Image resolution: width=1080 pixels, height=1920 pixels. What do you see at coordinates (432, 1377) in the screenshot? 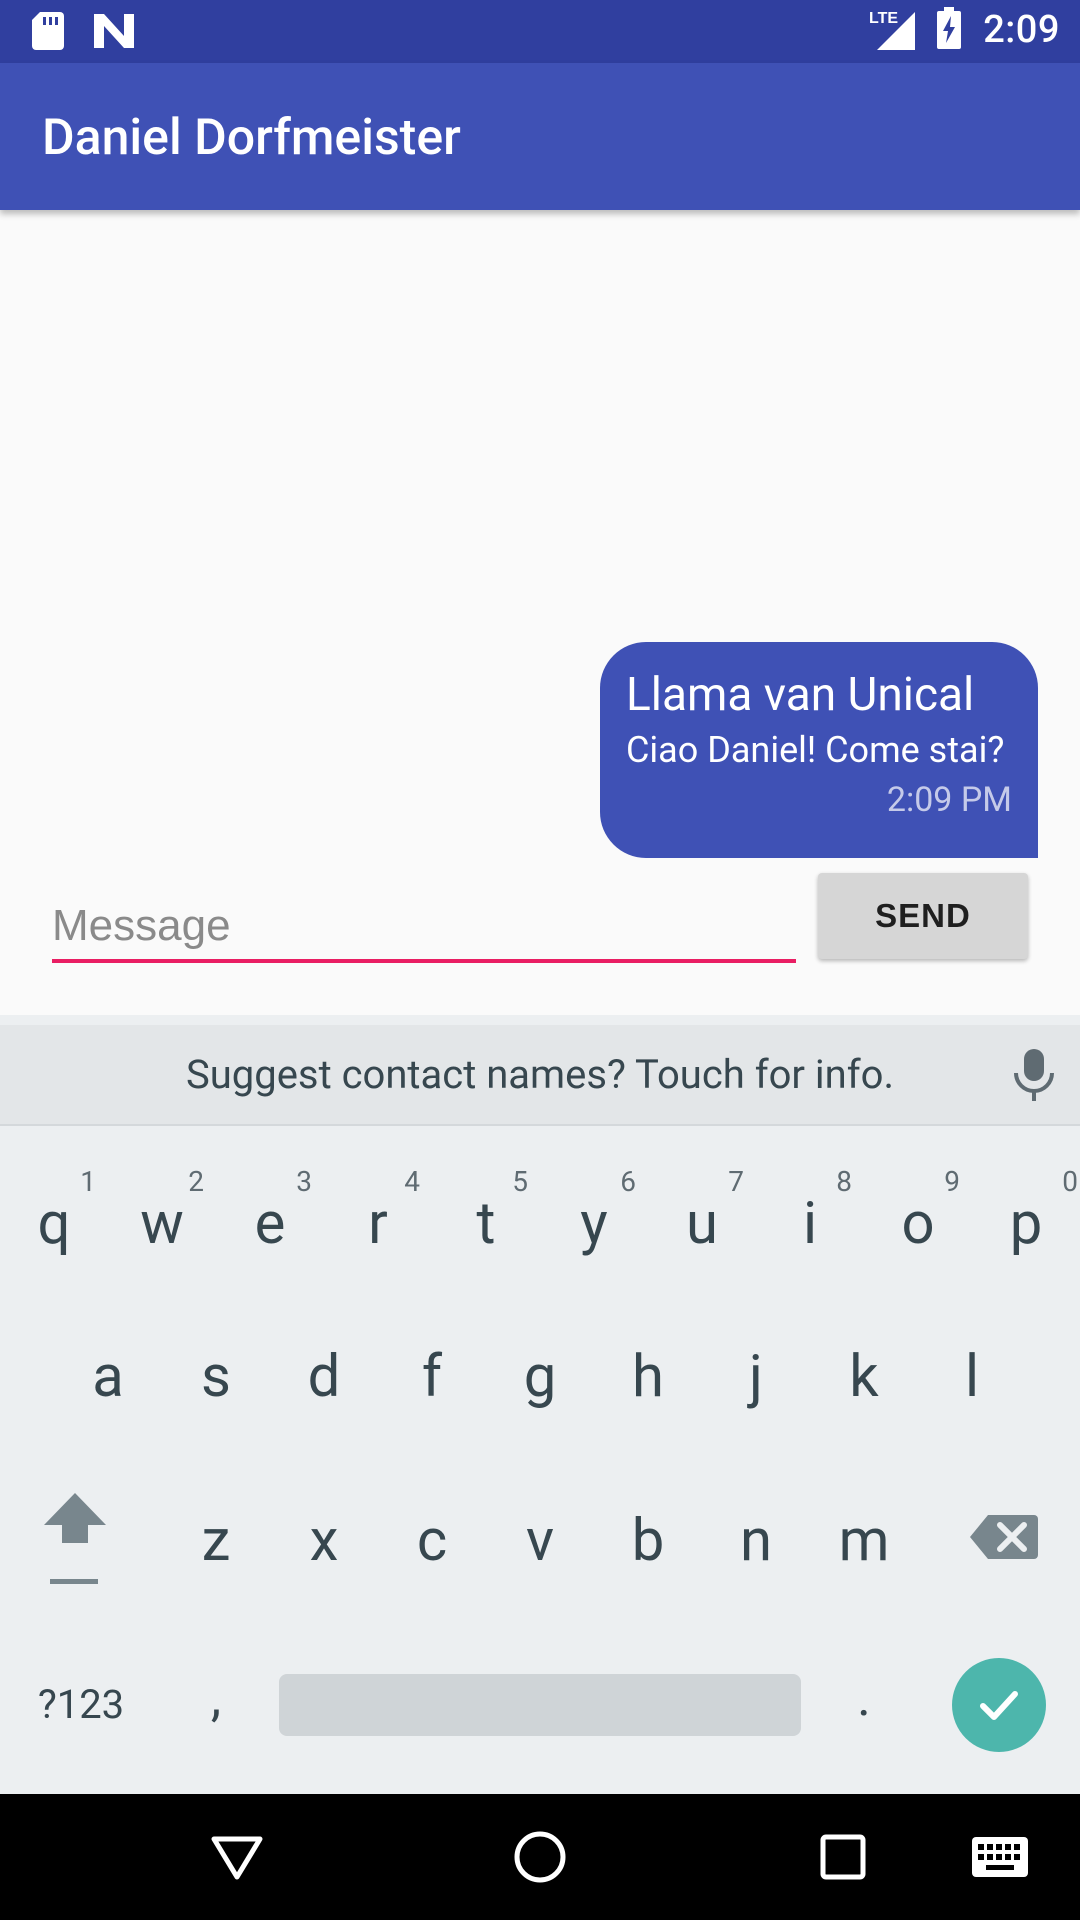
I see `key-f: f` at bounding box center [432, 1377].